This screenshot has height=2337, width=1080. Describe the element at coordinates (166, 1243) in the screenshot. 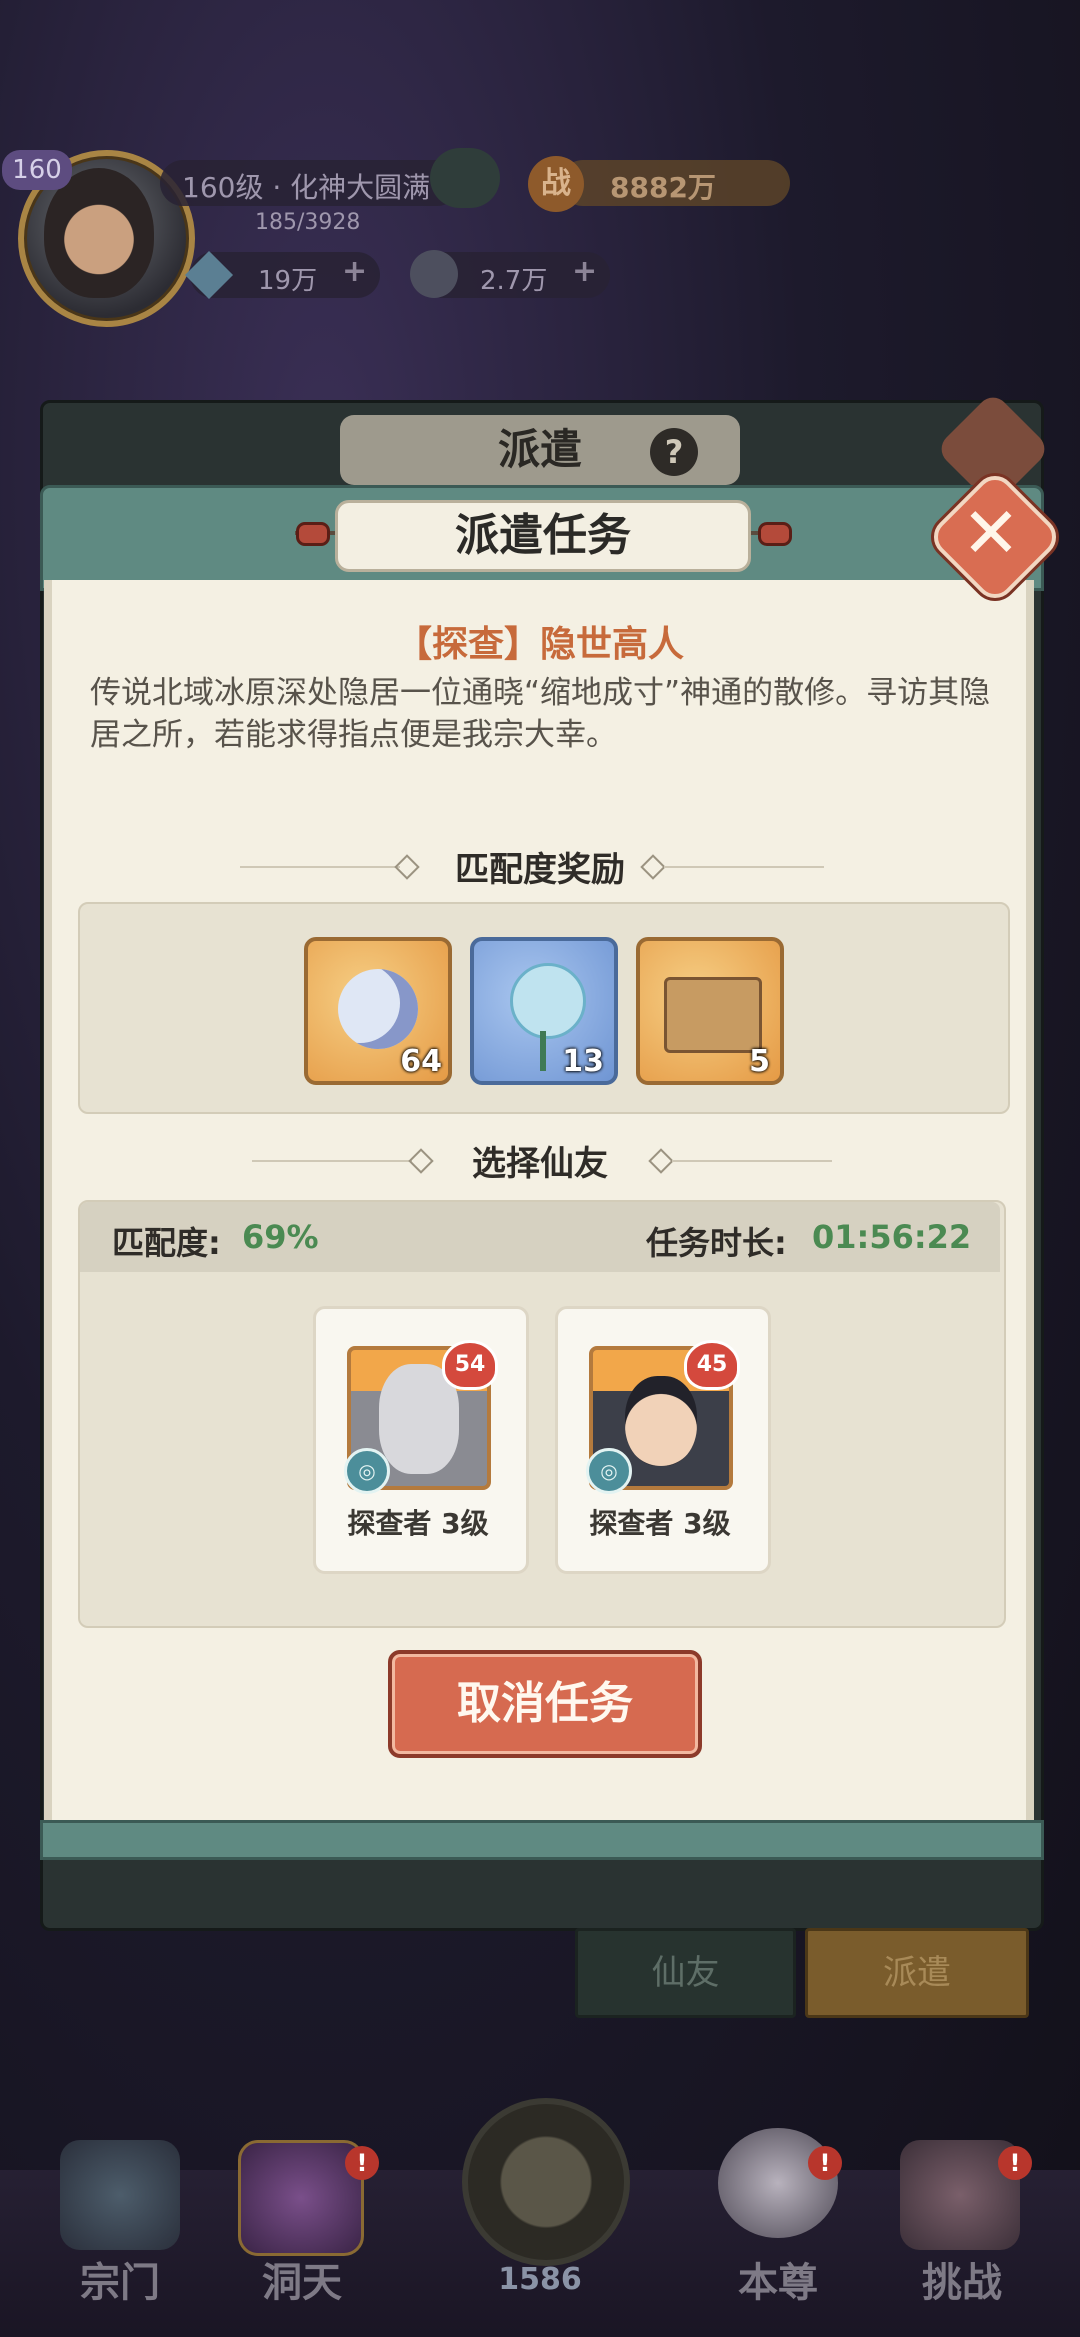

I see `match-label: 匹配度:` at that location.